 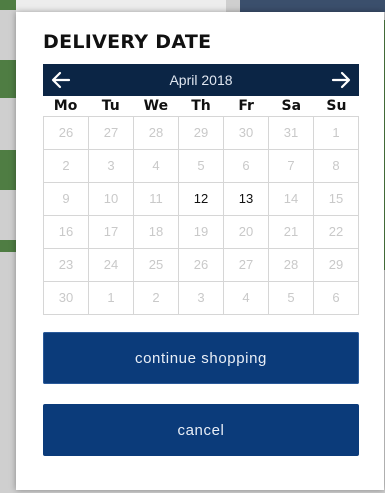 I want to click on month-label: April 2018, so click(x=201, y=80).